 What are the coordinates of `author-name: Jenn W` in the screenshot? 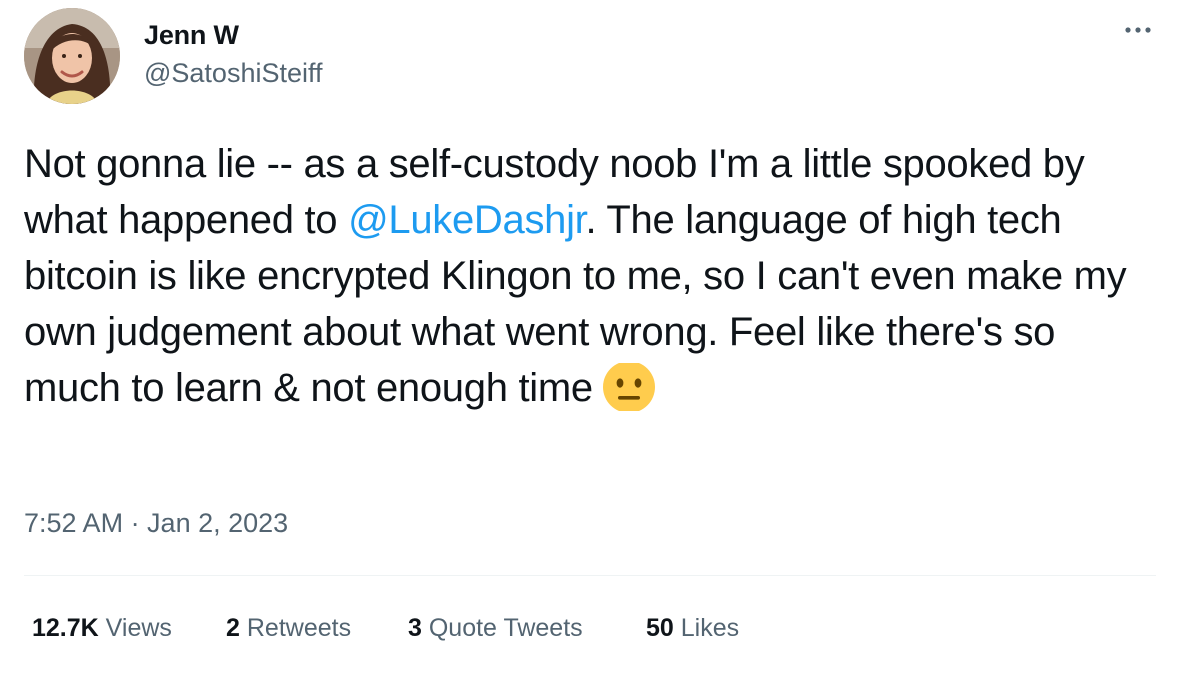 It's located at (191, 35).